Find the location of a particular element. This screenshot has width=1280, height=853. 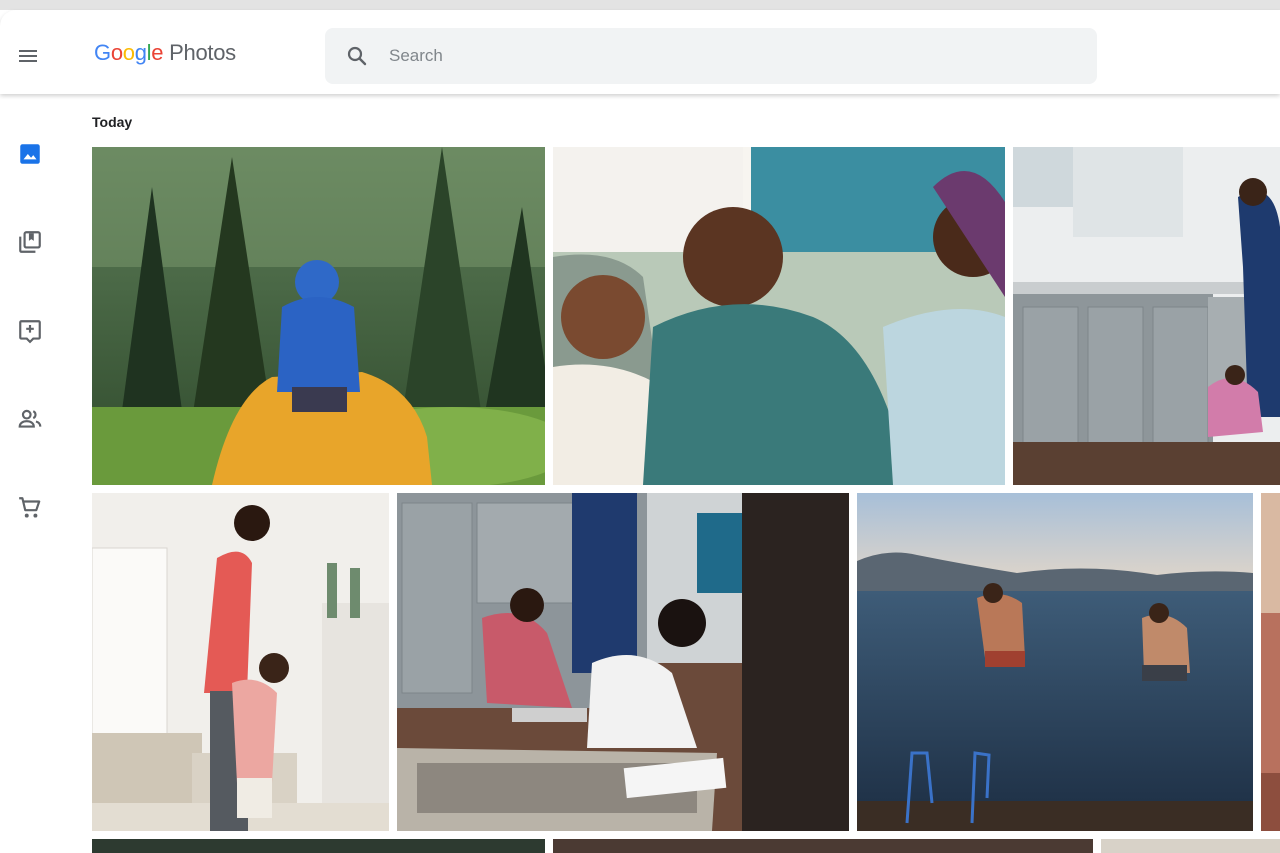

photo-icon is located at coordinates (30, 154).